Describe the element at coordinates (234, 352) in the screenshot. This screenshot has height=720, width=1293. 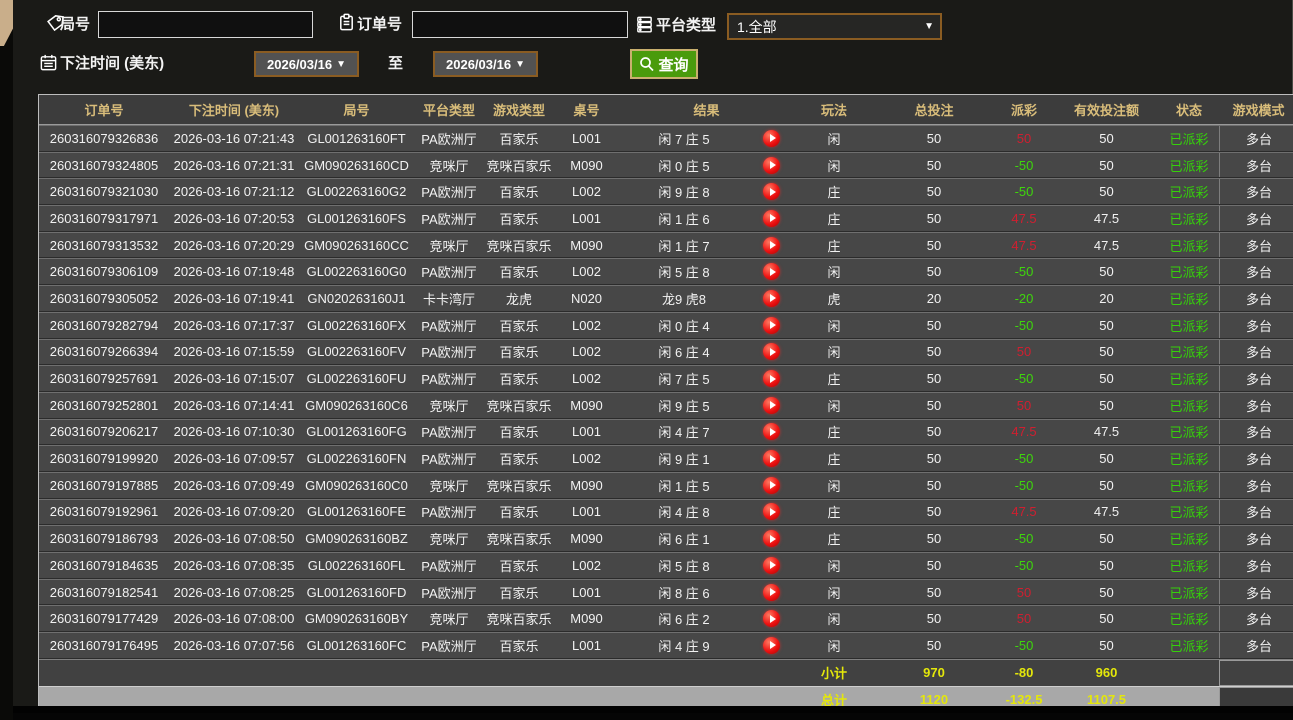
I see `cell-bet-time: 2026-03-16 07:15:59` at that location.